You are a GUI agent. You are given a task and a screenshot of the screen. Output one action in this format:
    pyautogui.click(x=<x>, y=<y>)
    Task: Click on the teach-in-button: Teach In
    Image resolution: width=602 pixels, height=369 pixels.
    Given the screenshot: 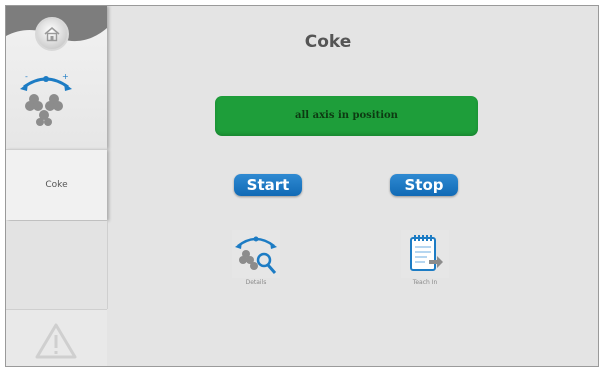 What is the action you would take?
    pyautogui.click(x=425, y=261)
    